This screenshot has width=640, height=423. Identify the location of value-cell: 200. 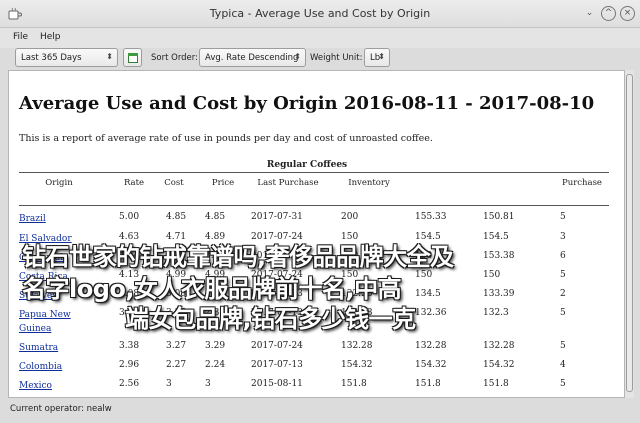
(350, 217).